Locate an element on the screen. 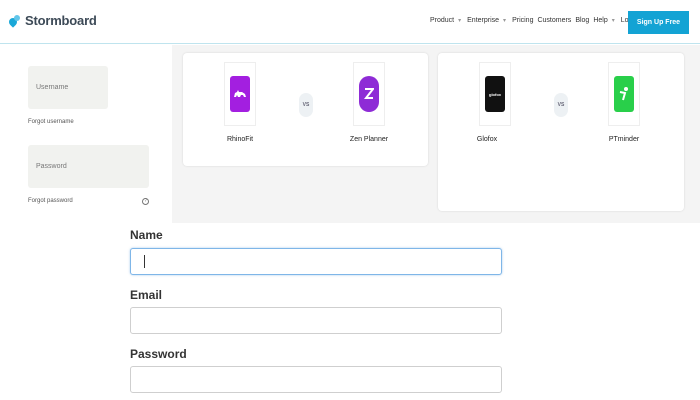 The height and width of the screenshot is (400, 700). app-name: Glofox is located at coordinates (487, 139).